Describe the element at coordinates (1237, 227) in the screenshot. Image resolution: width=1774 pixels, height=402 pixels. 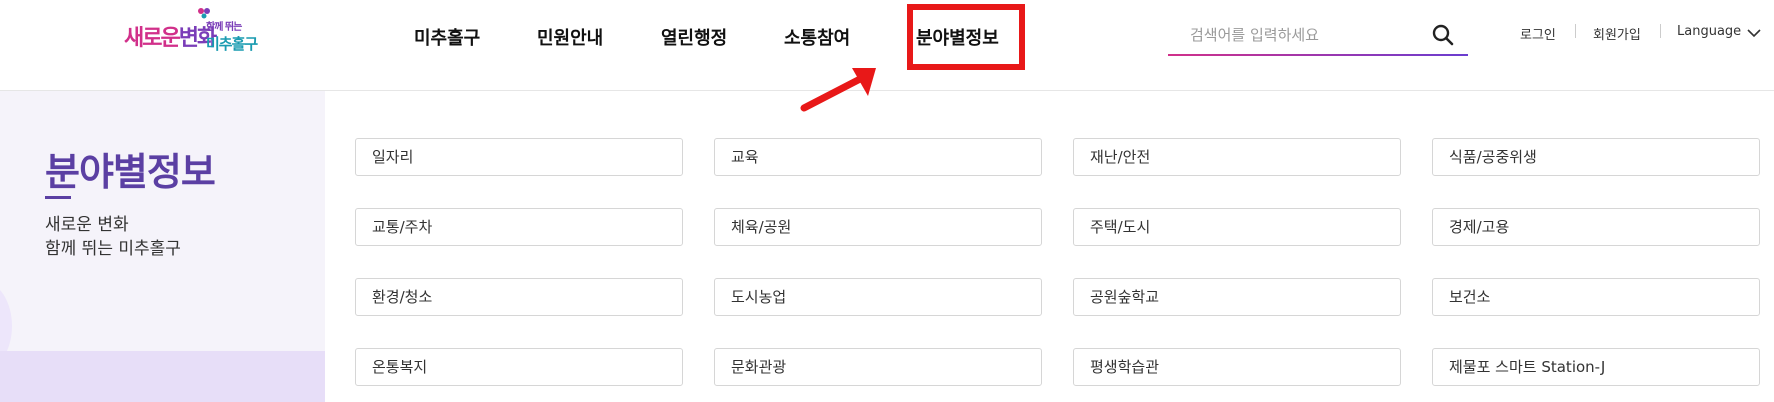
I see `category-housing-city: 주택/도시` at that location.